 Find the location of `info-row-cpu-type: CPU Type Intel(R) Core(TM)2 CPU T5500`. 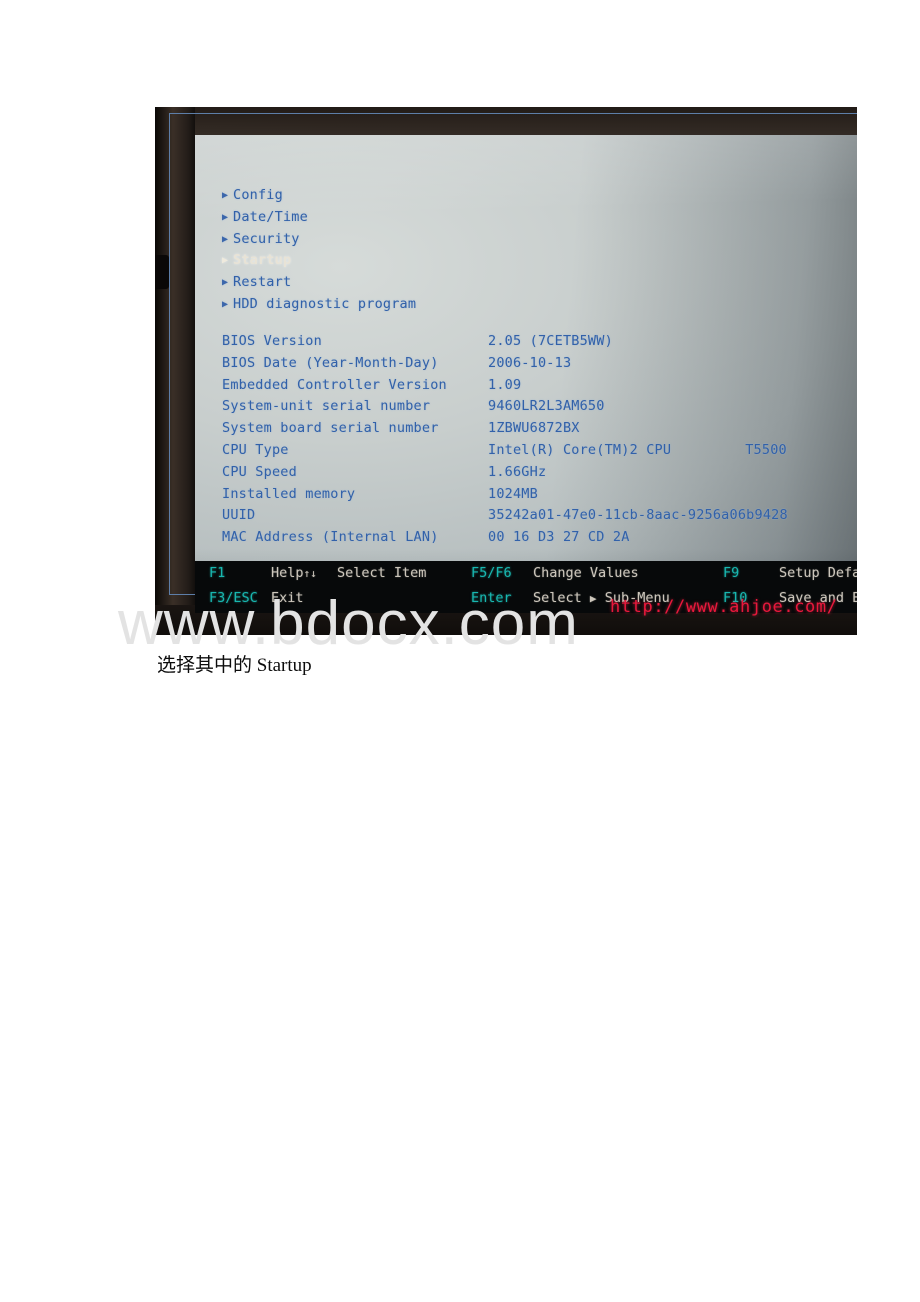

info-row-cpu-type: CPU Type Intel(R) Core(TM)2 CPU T5500 is located at coordinates (505, 451).